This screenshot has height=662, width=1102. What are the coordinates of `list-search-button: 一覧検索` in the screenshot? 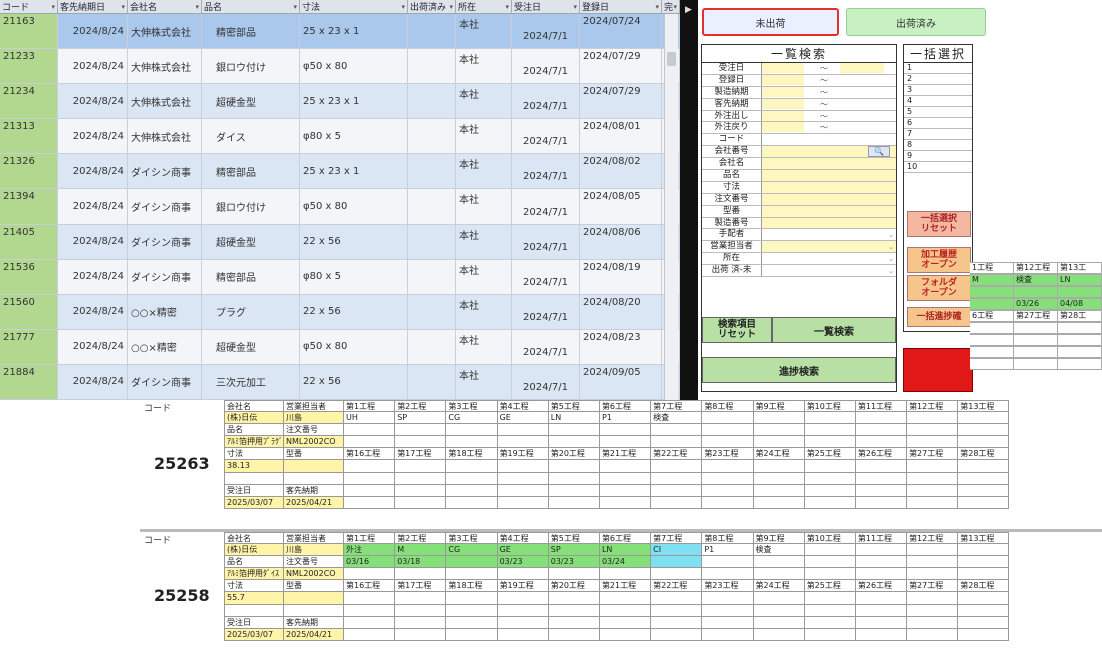 It's located at (834, 330).